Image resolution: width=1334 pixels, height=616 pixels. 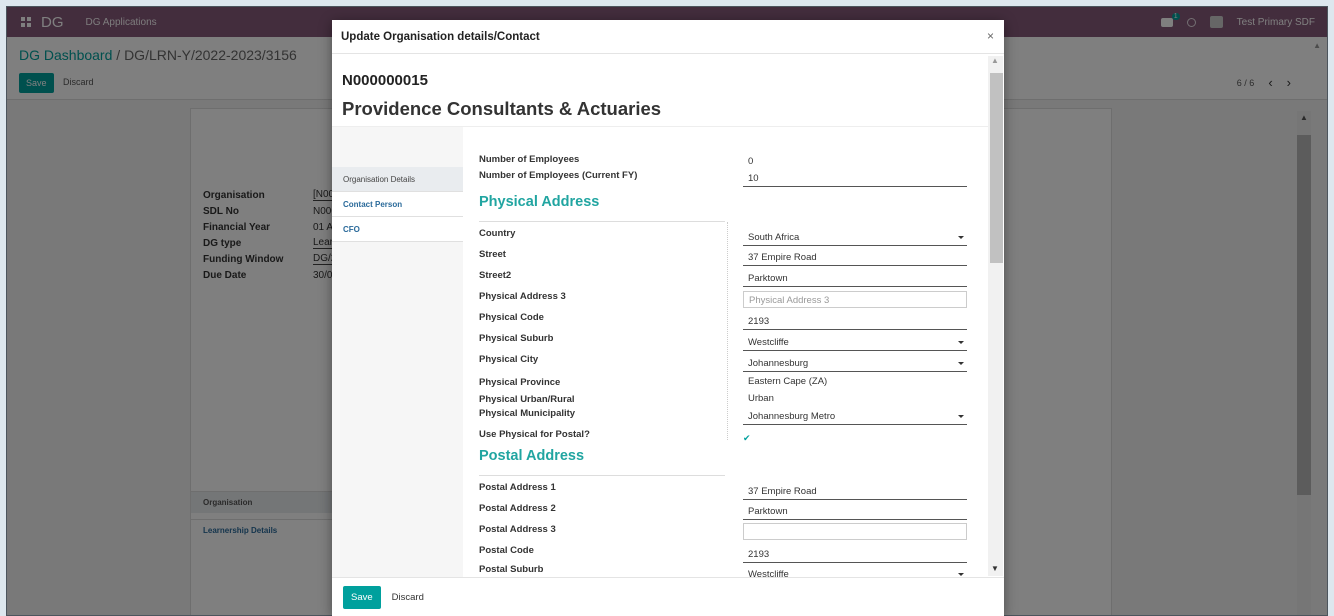 What do you see at coordinates (668, 596) in the screenshot?
I see `dialog-footer: Save Discard` at bounding box center [668, 596].